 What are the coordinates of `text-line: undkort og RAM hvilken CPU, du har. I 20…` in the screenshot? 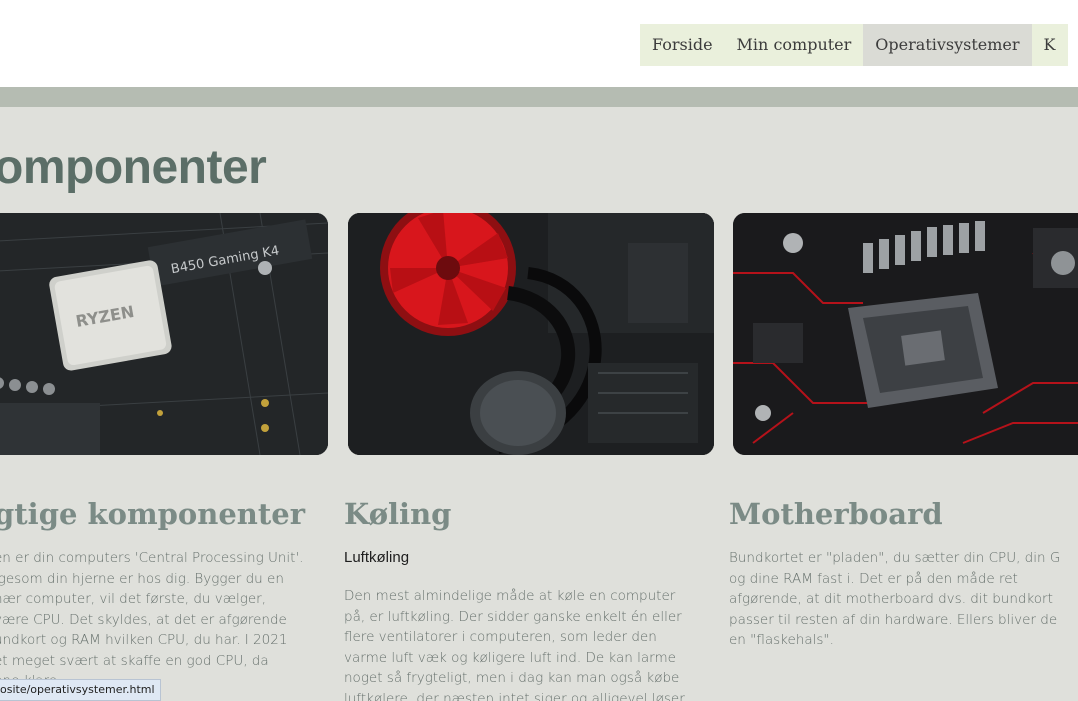 It's located at (144, 640).